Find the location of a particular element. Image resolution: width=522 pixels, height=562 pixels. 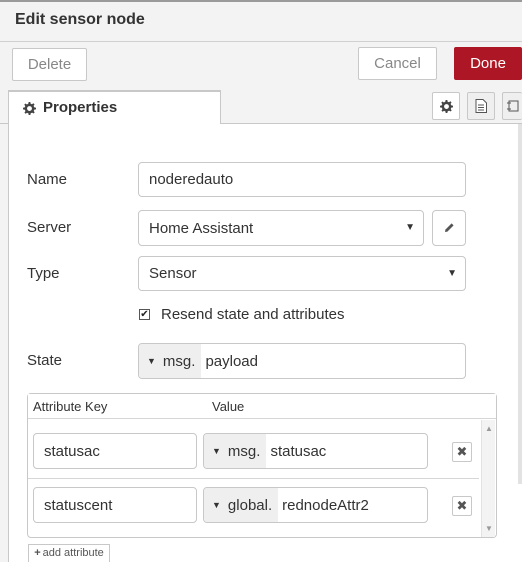

attribute-type-label: global. is located at coordinates (250, 505).